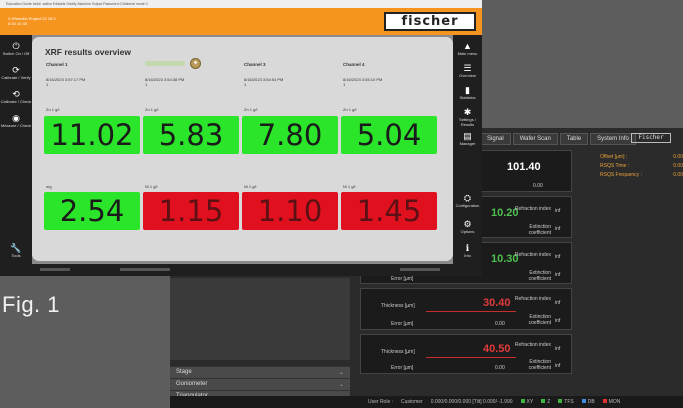  Describe the element at coordinates (381, 402) in the screenshot. I see `user-role-label: User Role :` at that location.